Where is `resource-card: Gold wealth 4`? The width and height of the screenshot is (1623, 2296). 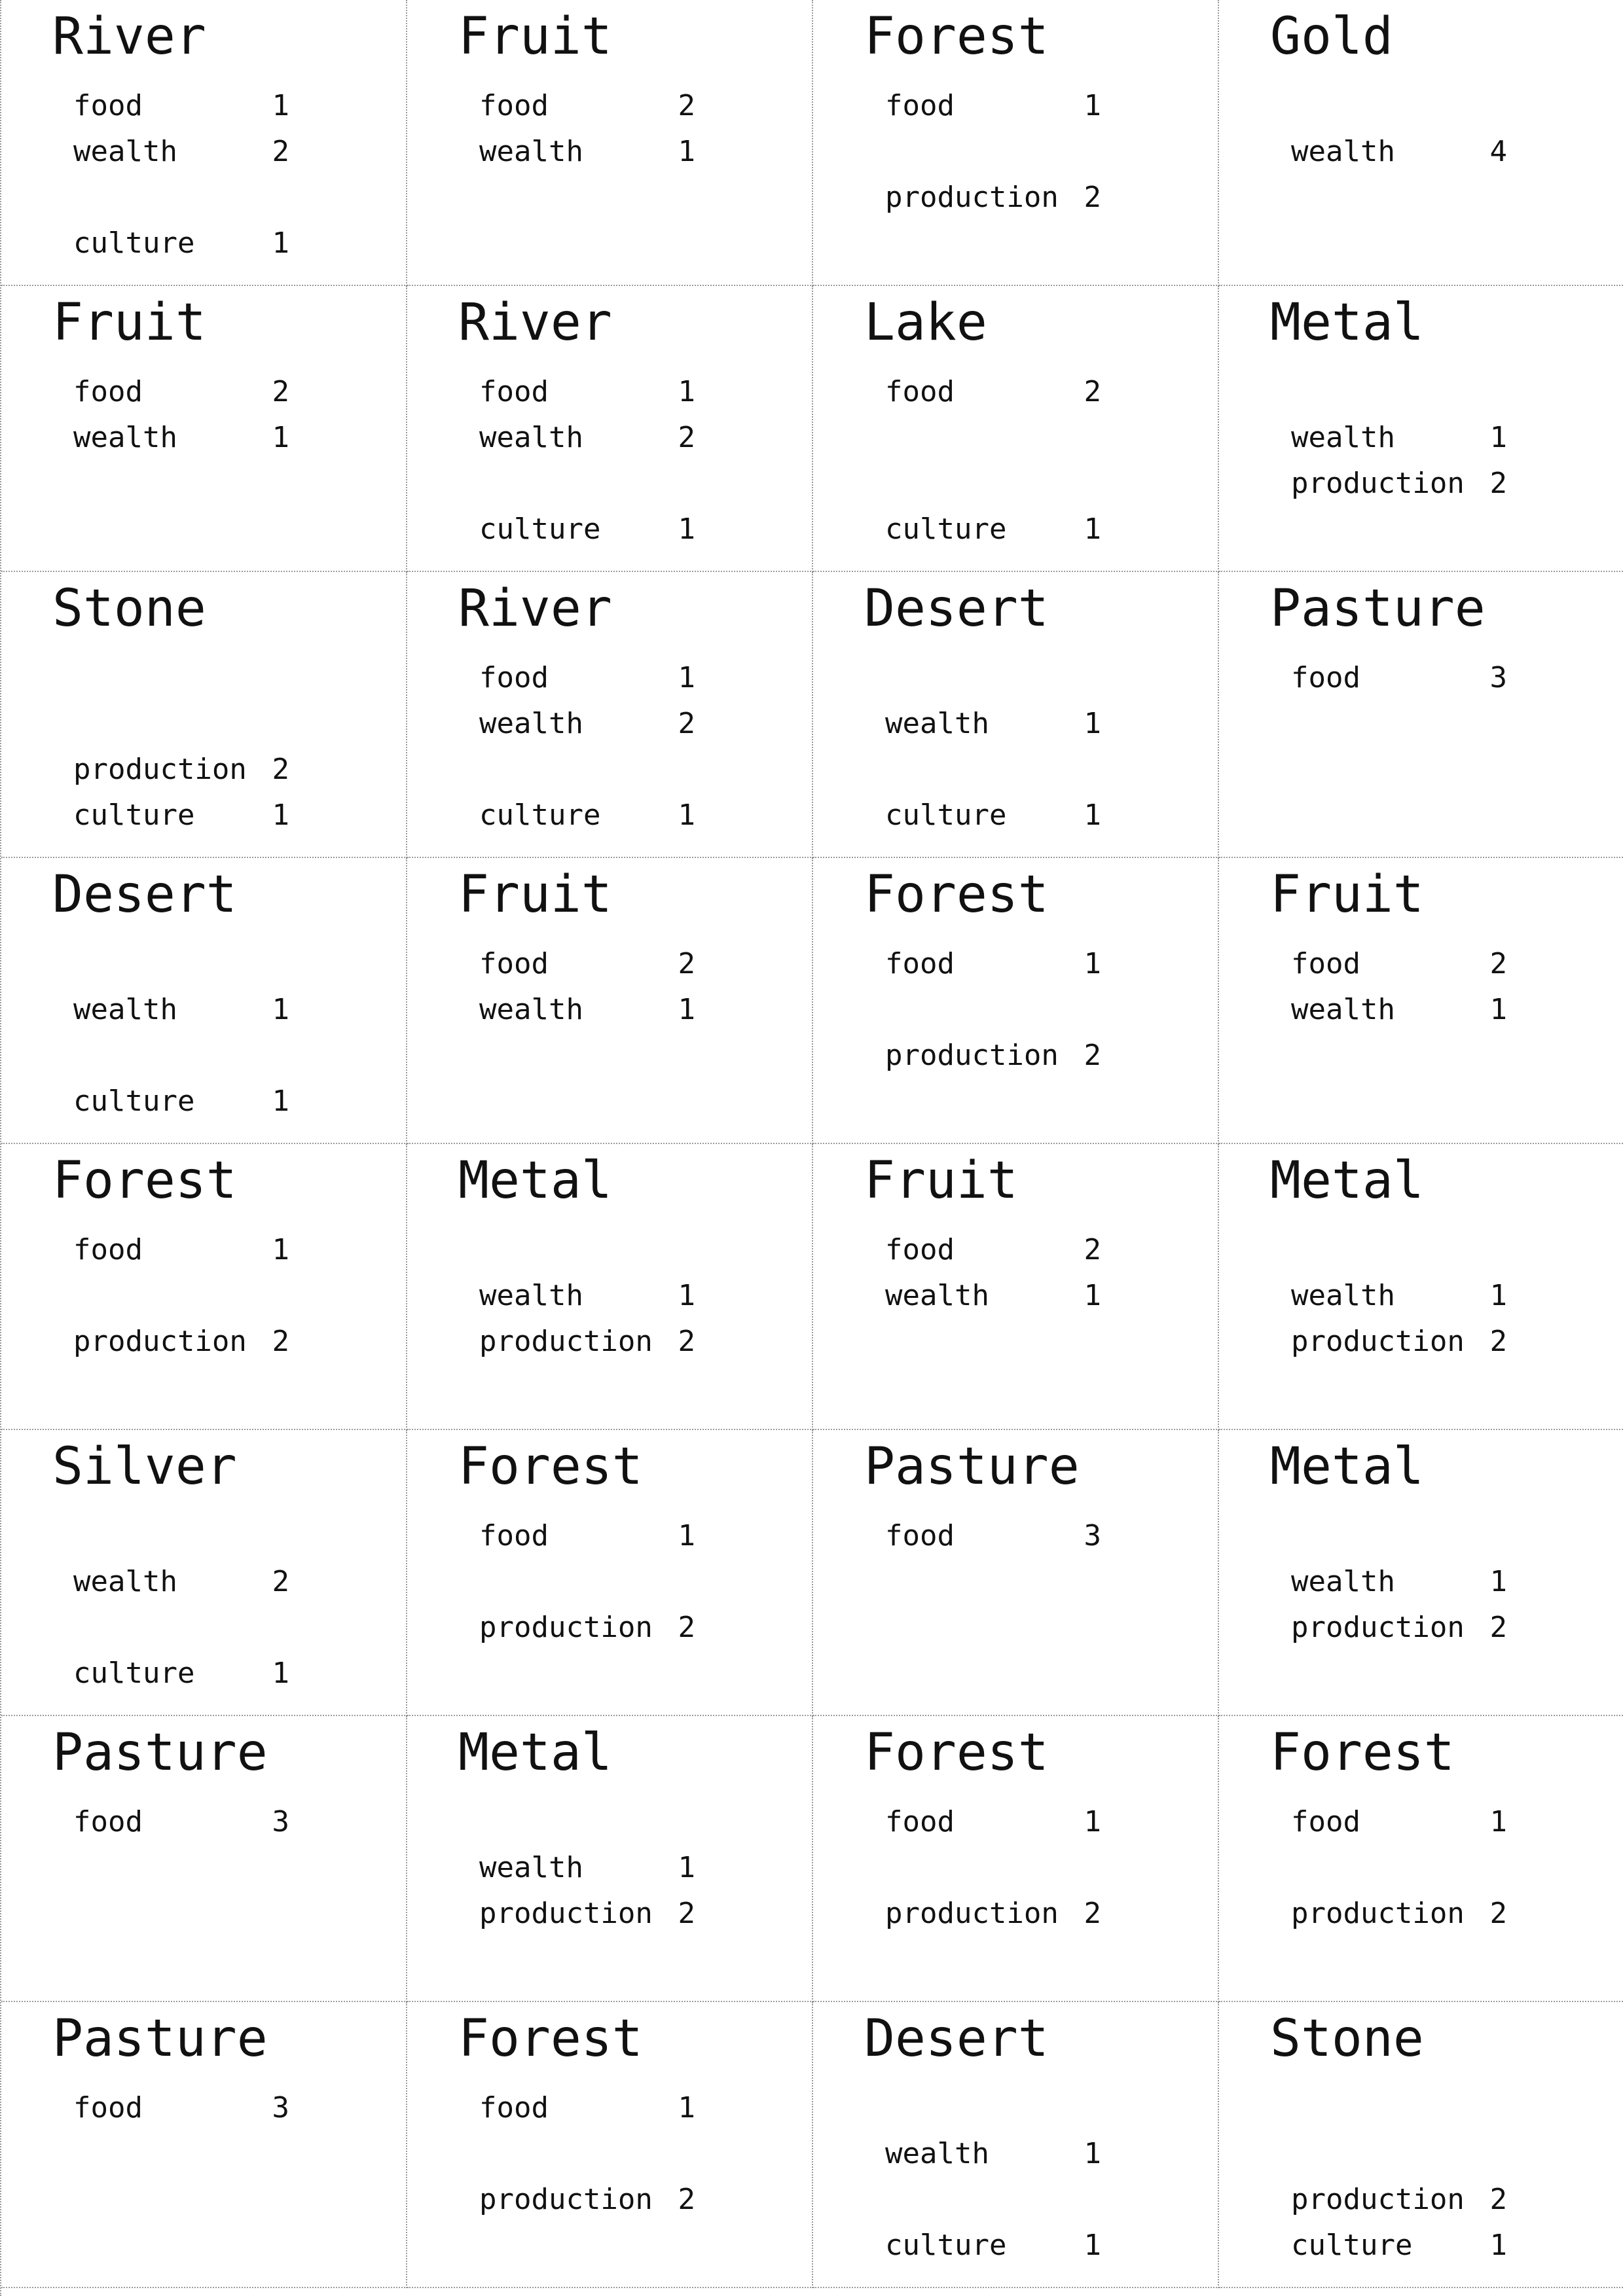 resource-card: Gold wealth 4 is located at coordinates (1421, 143).